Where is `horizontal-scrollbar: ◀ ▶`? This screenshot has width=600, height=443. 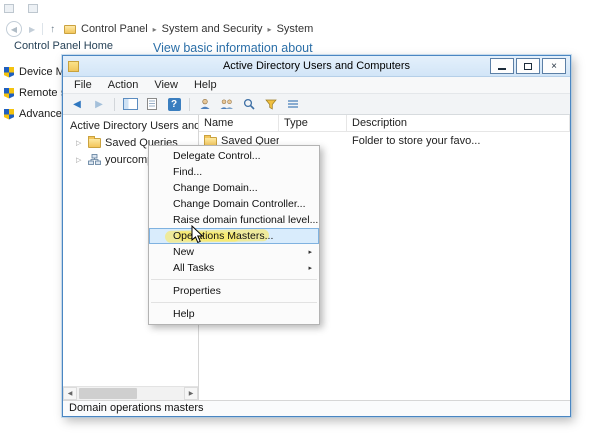 horizontal-scrollbar: ◀ ▶ is located at coordinates (130, 393).